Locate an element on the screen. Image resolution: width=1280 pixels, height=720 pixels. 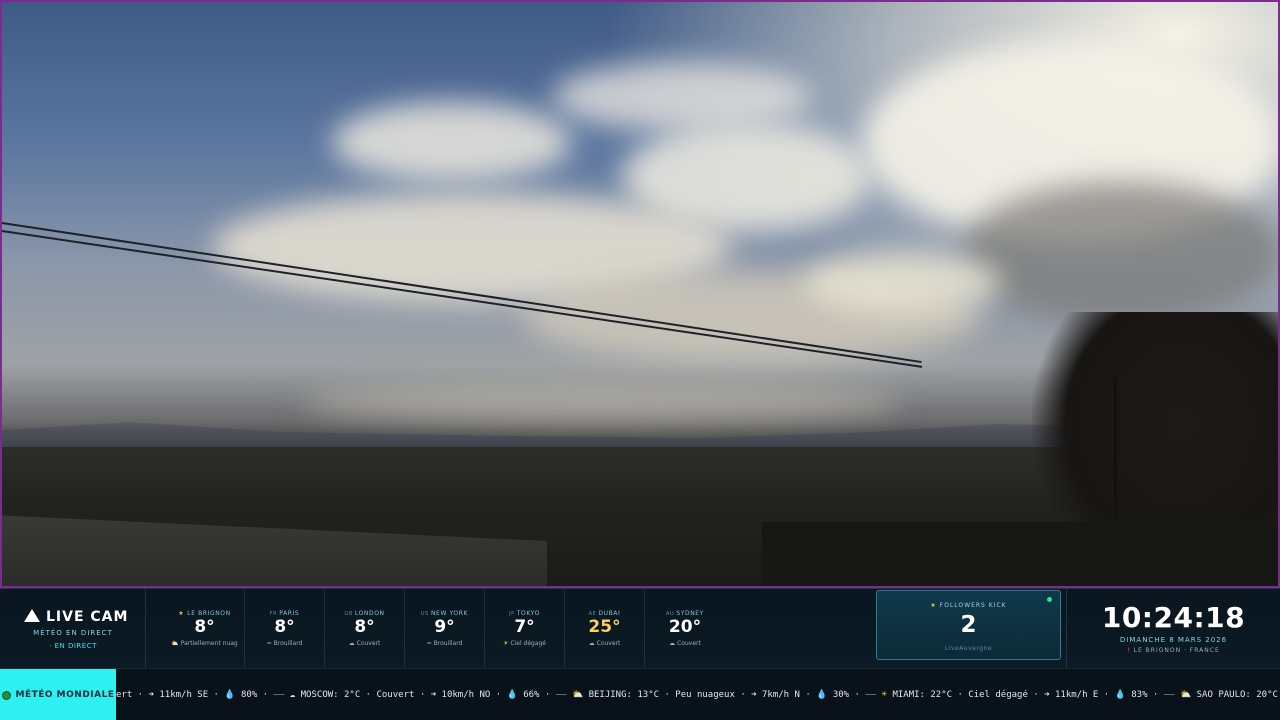
city-name: AU SYDNEY is located at coordinates (685, 613).